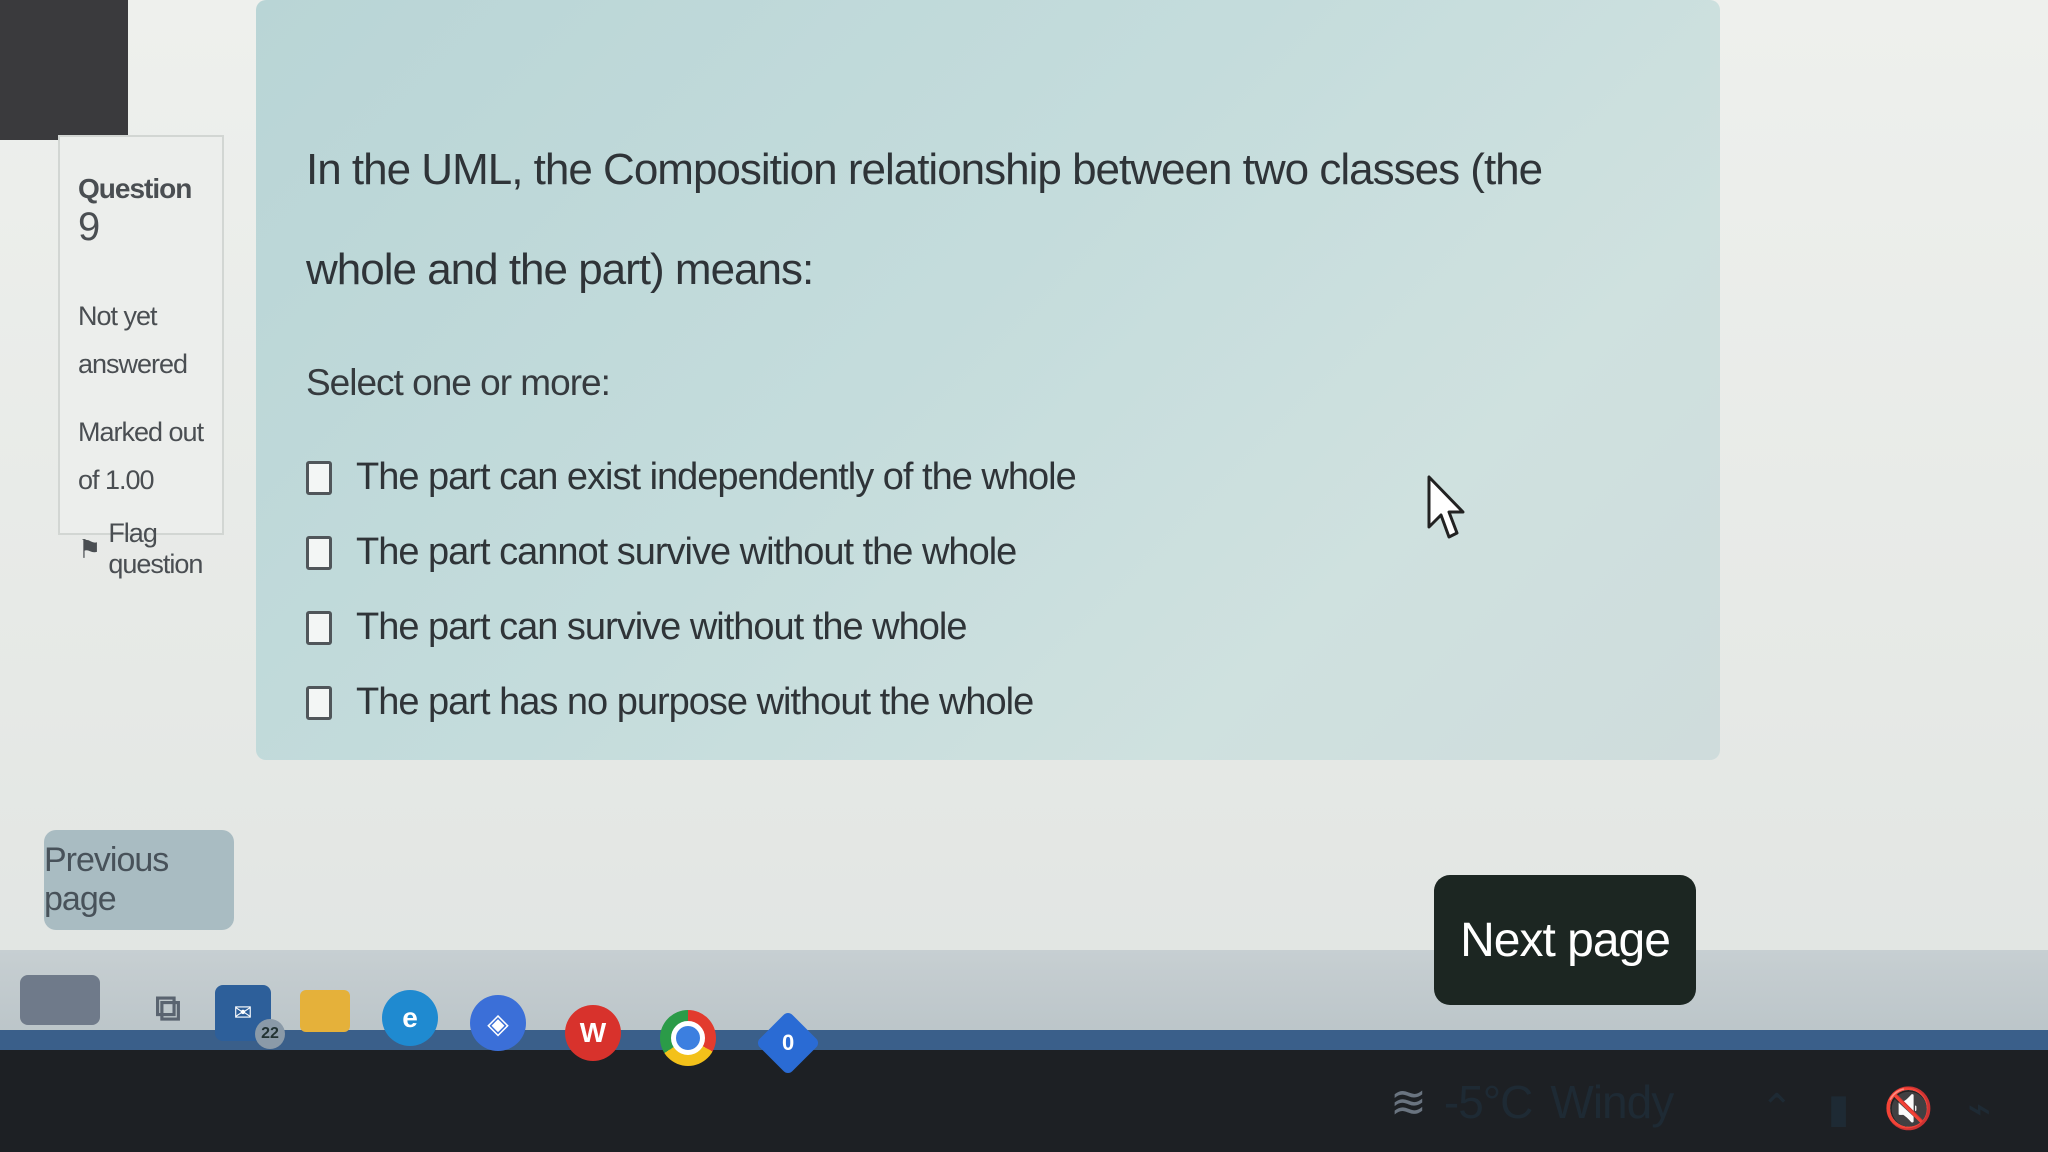 The height and width of the screenshot is (1152, 2048). What do you see at coordinates (1612, 1102) in the screenshot?
I see `weather-condition: Windy` at bounding box center [1612, 1102].